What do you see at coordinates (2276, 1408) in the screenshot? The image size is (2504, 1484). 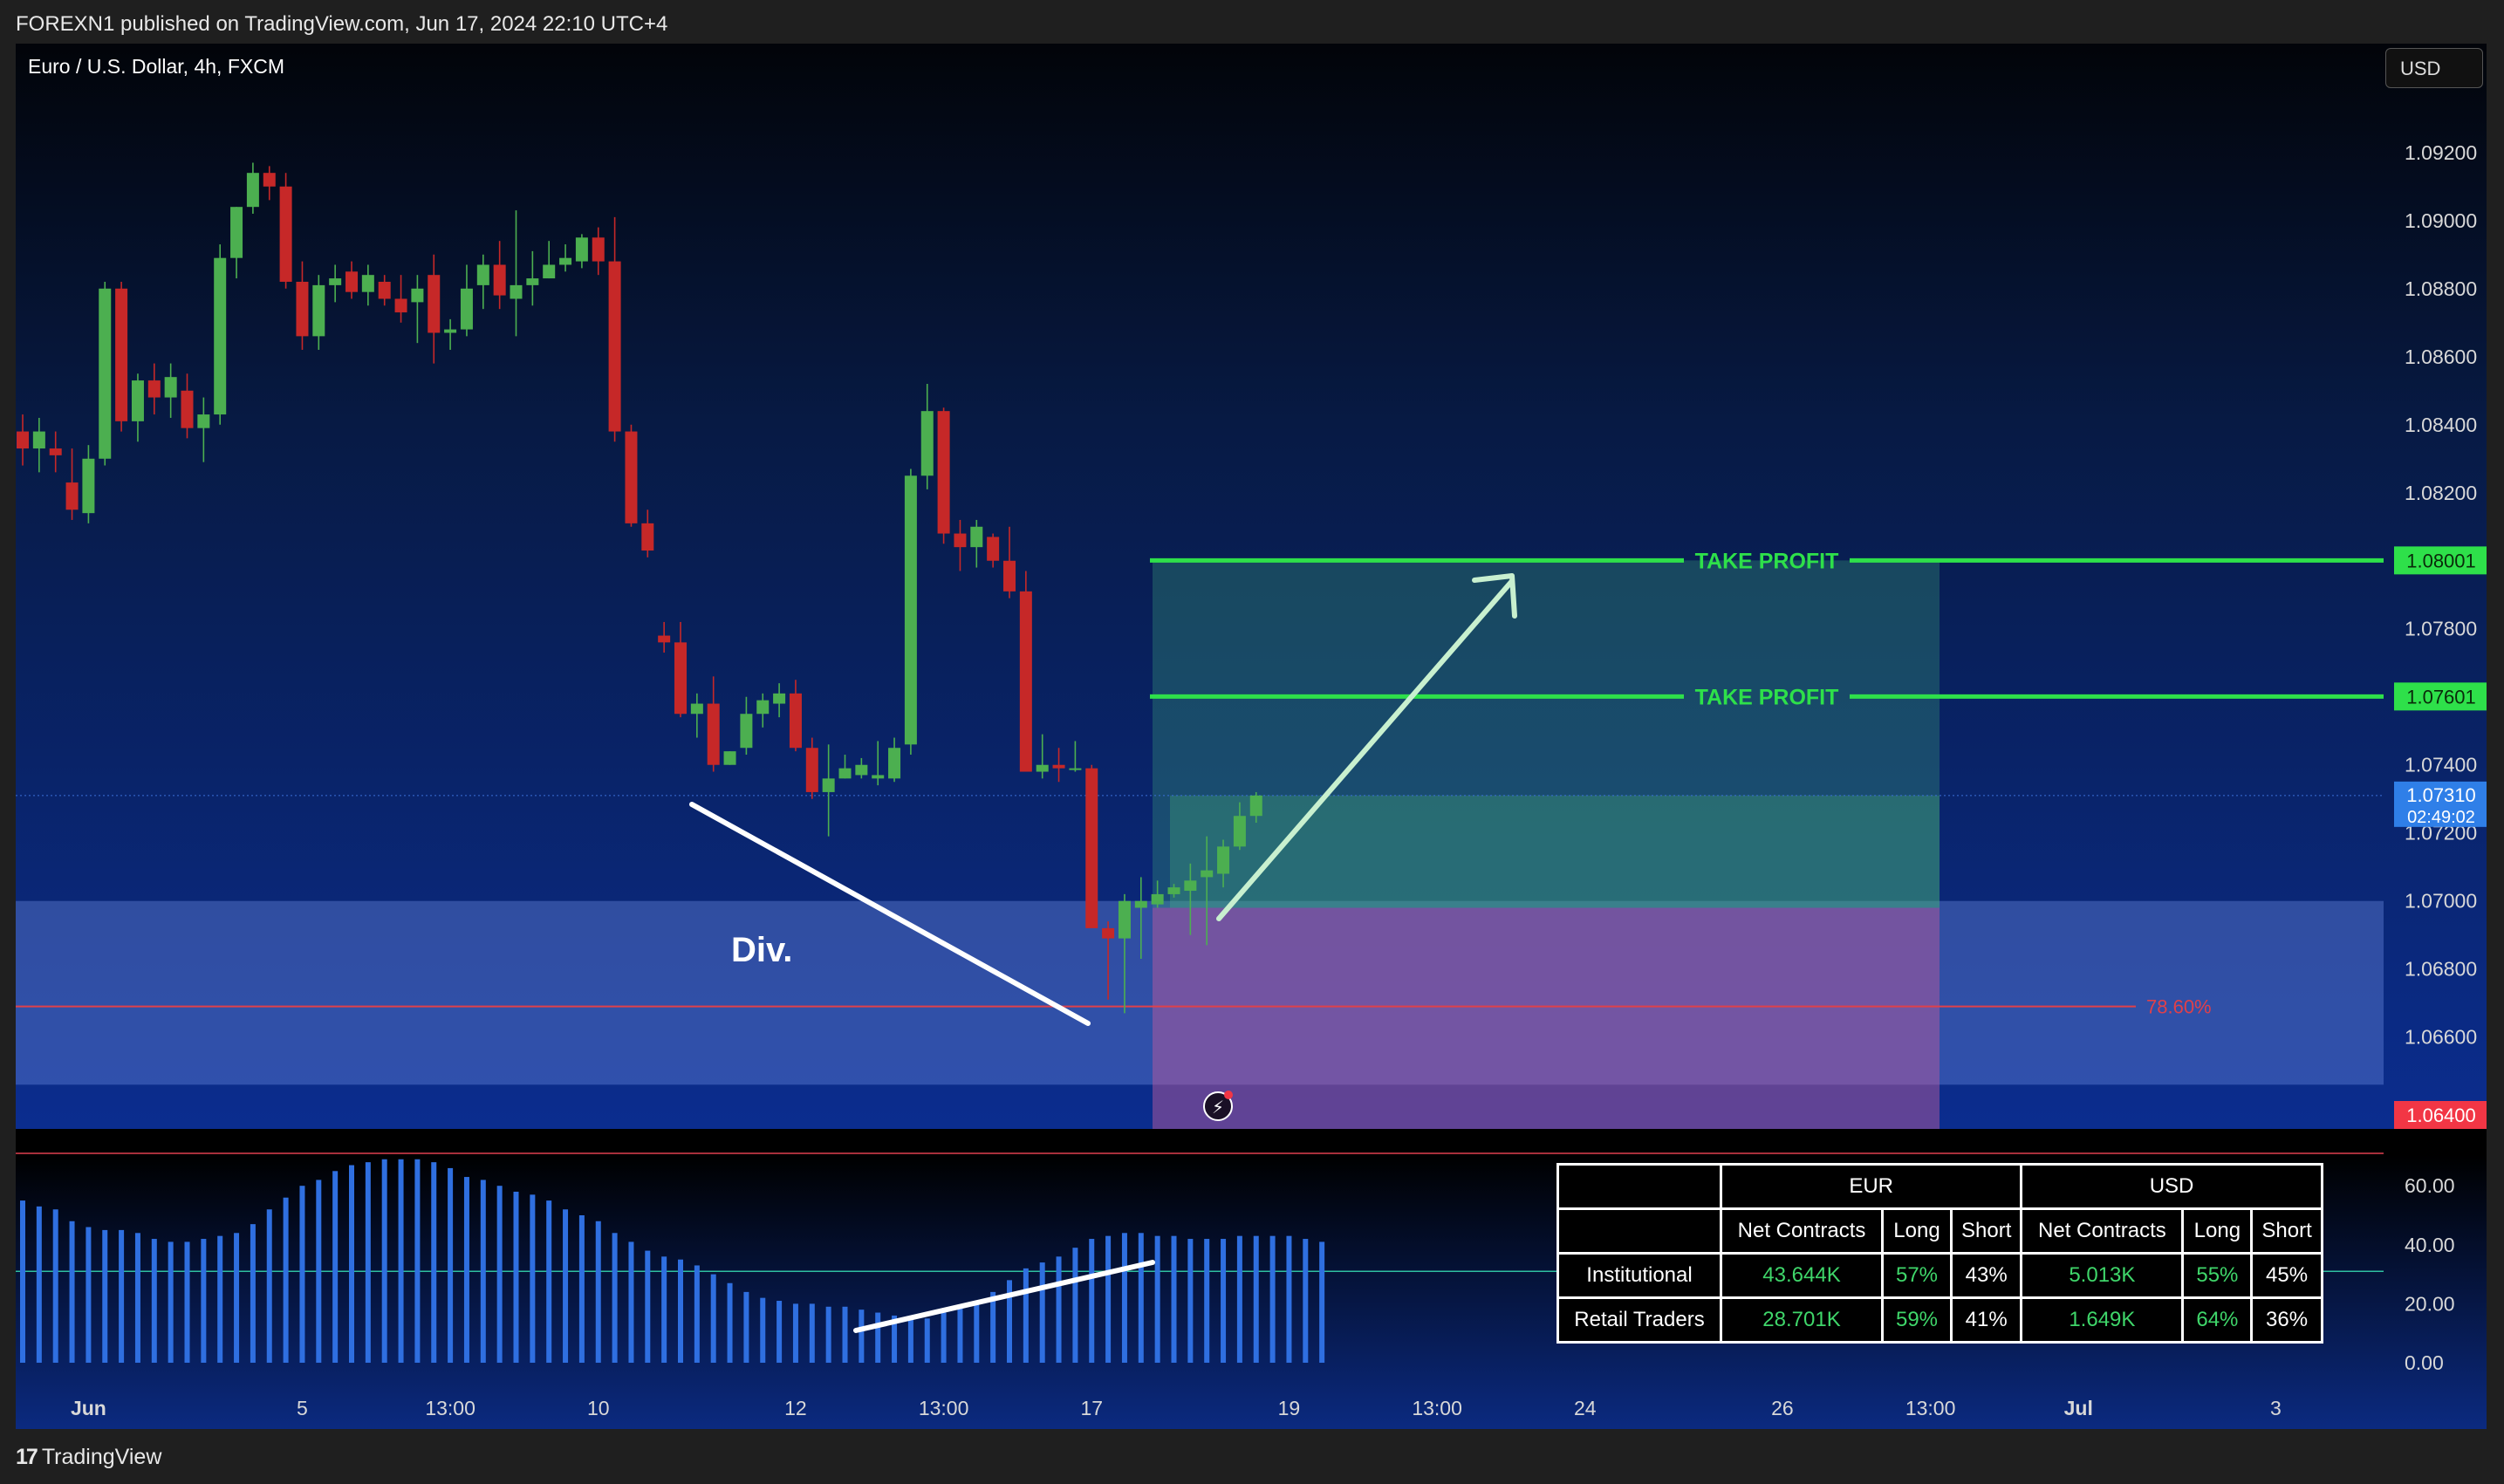 I see `time-tick-label: 3` at bounding box center [2276, 1408].